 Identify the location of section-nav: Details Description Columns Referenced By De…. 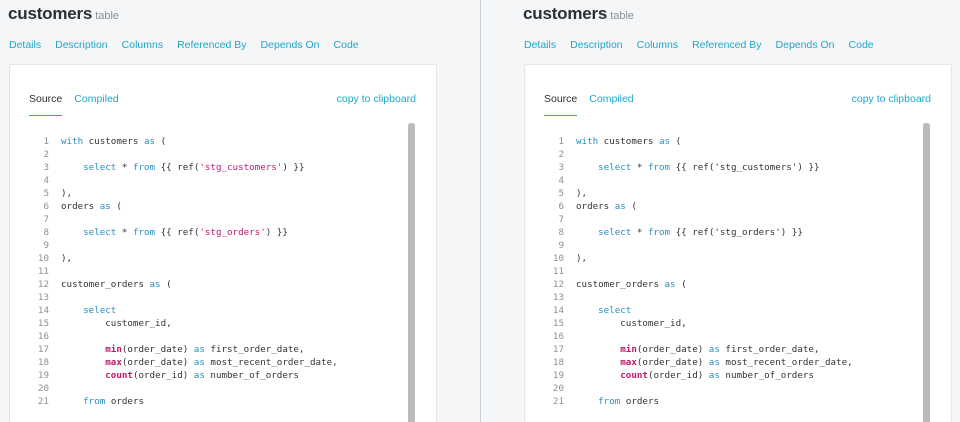
(191, 45).